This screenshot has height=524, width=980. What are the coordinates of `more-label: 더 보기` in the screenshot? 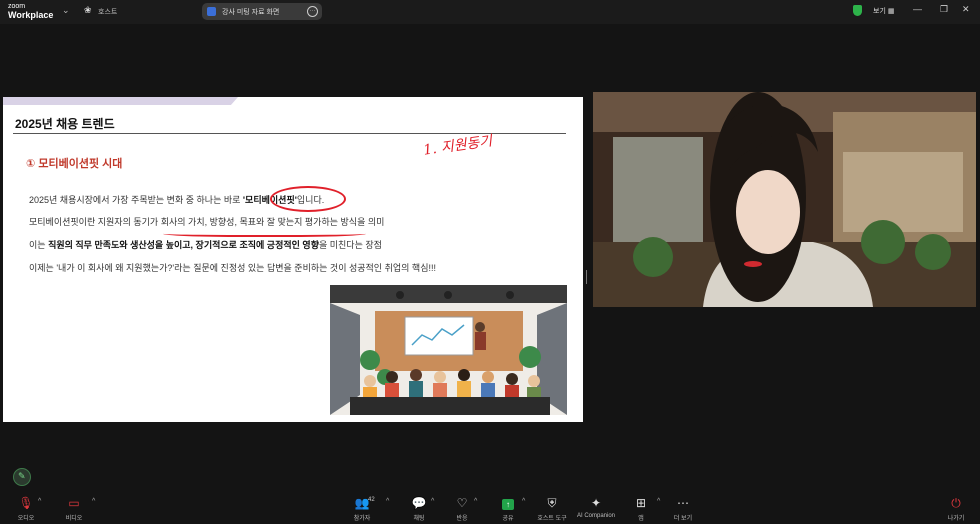 It's located at (683, 519).